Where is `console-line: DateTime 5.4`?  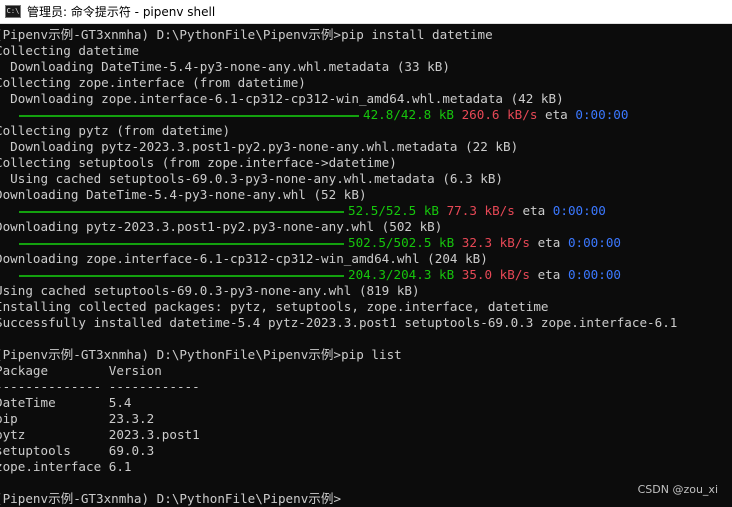 console-line: DateTime 5.4 is located at coordinates (66, 402).